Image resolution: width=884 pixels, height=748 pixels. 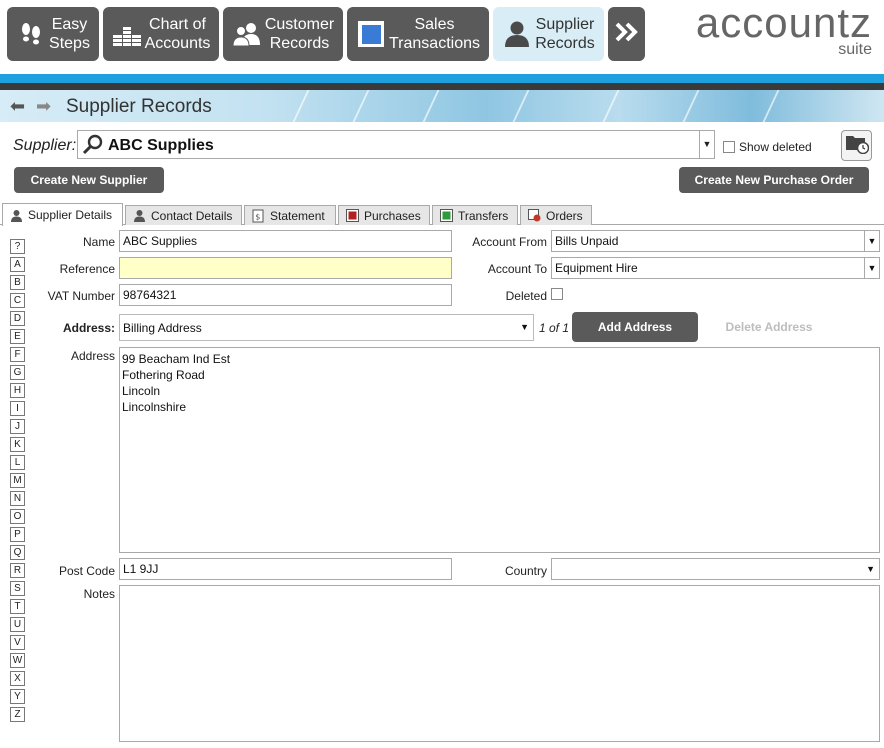 I want to click on alpha-index-button: X, so click(x=17, y=678).